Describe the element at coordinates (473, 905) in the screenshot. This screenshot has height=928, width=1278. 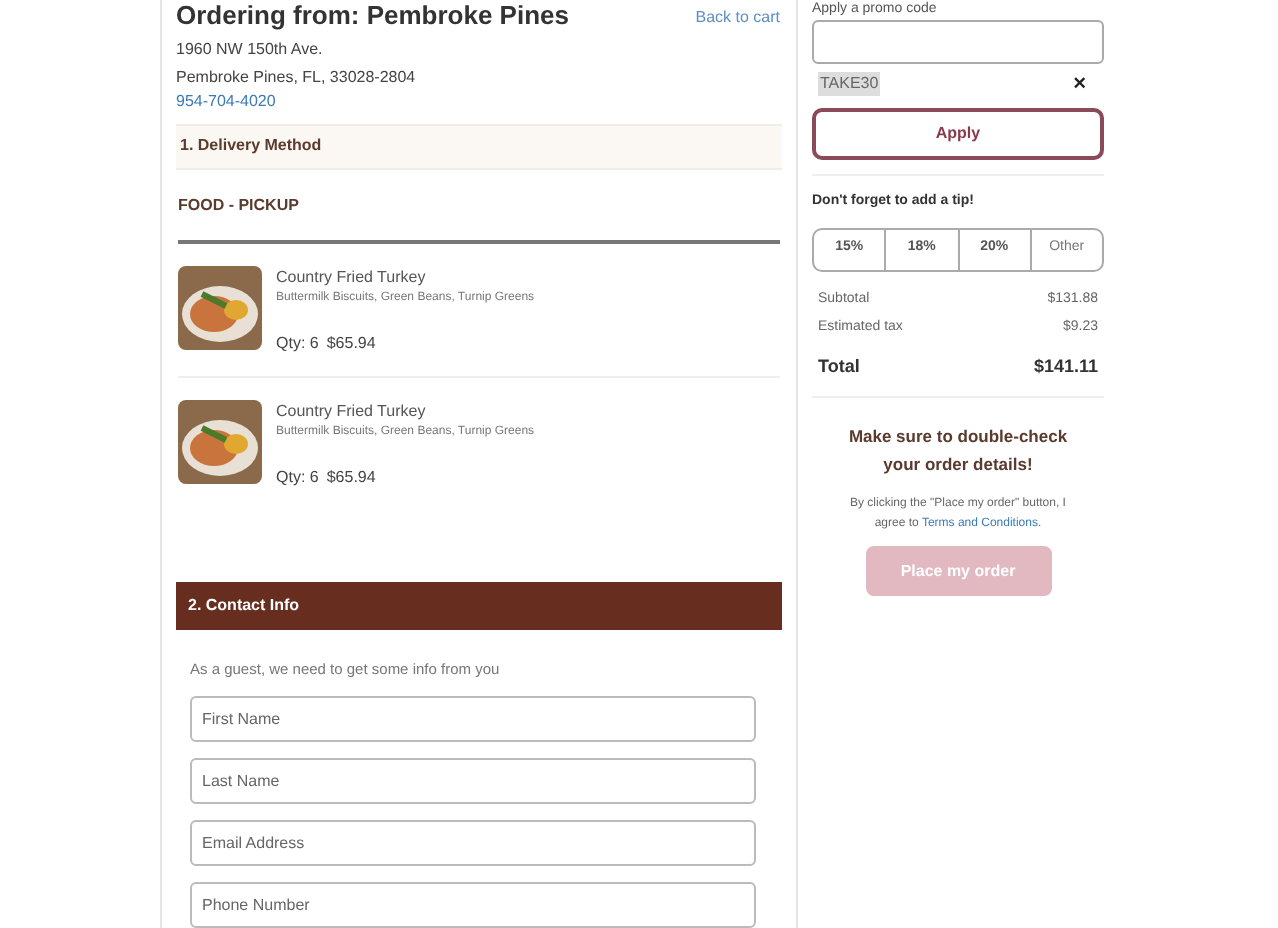
I see `text-input: Phone Number` at that location.